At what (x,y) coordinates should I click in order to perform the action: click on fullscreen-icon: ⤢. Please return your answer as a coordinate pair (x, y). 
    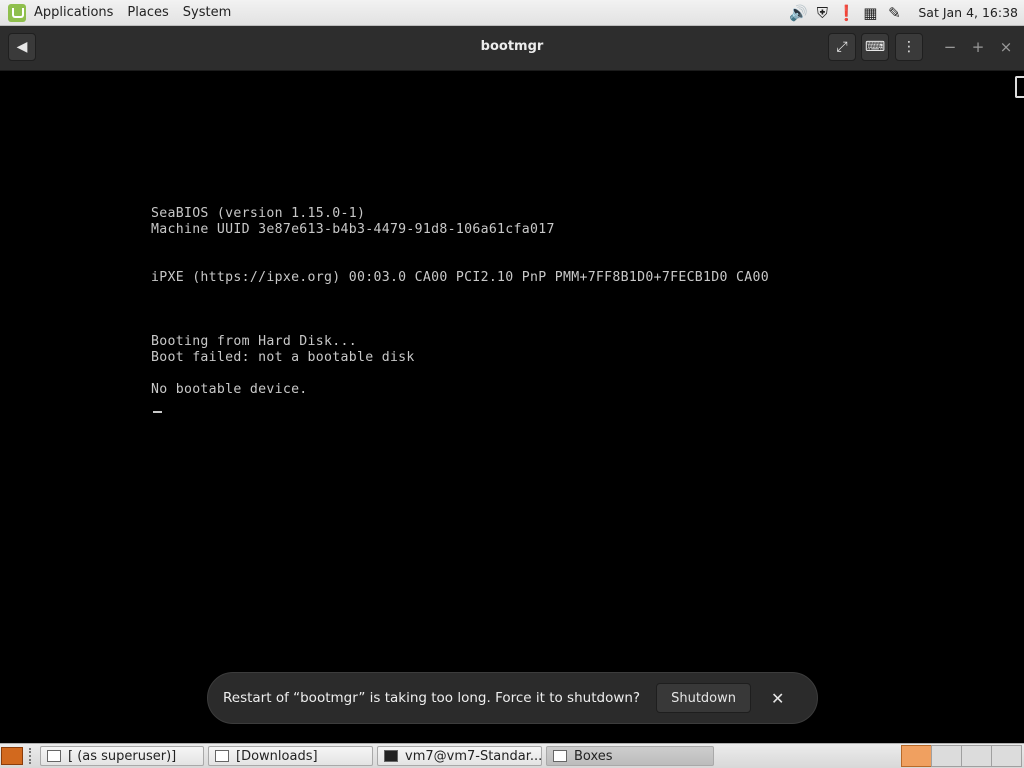
    Looking at the image, I should click on (842, 47).